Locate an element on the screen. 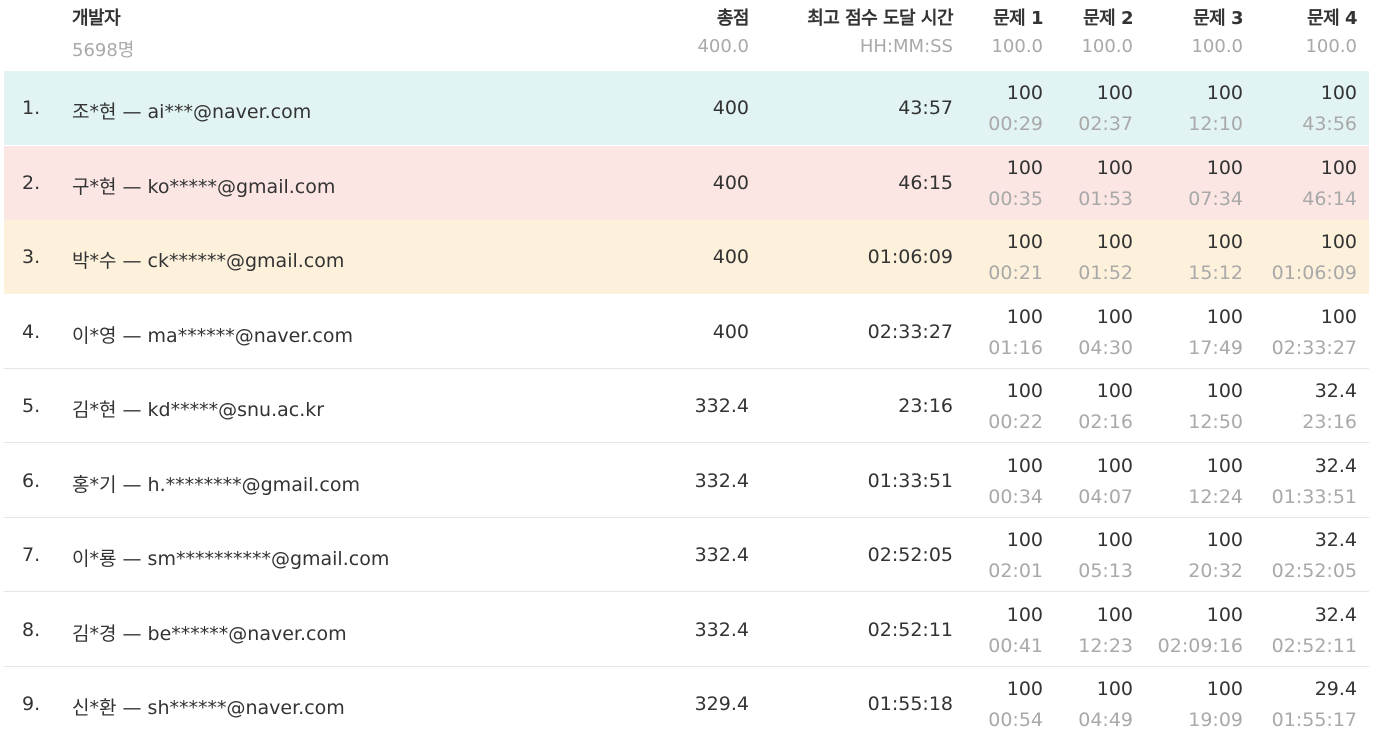 The height and width of the screenshot is (737, 1383). problem-1-max: 100.0 is located at coordinates (1017, 46).